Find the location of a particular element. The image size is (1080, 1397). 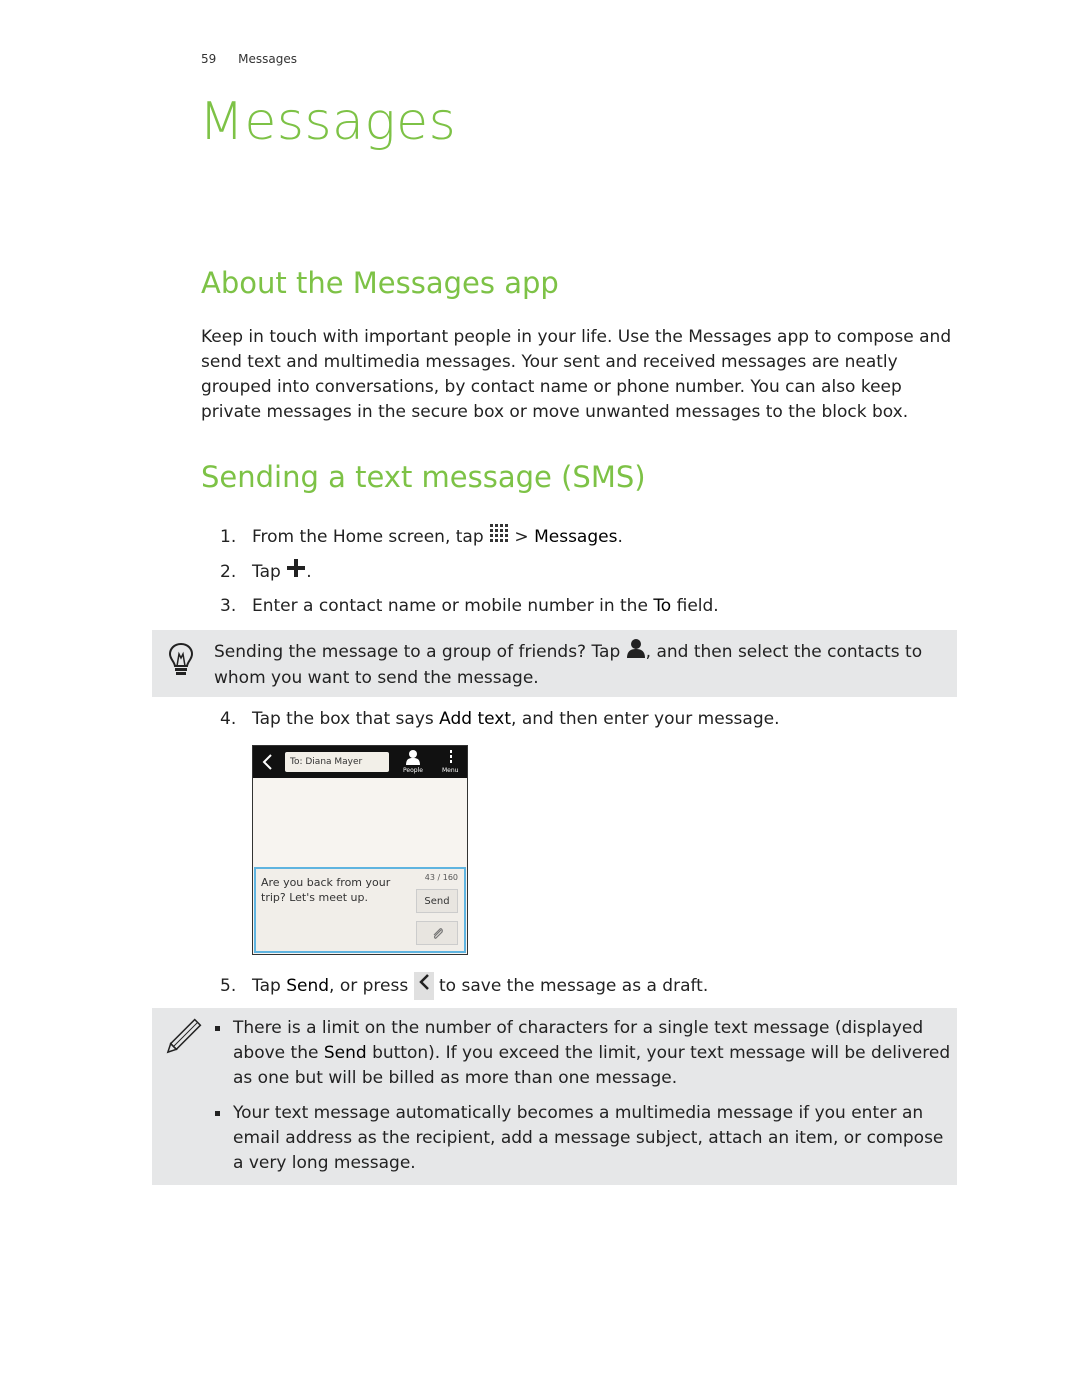

action-bar: To: Diana Mayer People Menu is located at coordinates (360, 762).